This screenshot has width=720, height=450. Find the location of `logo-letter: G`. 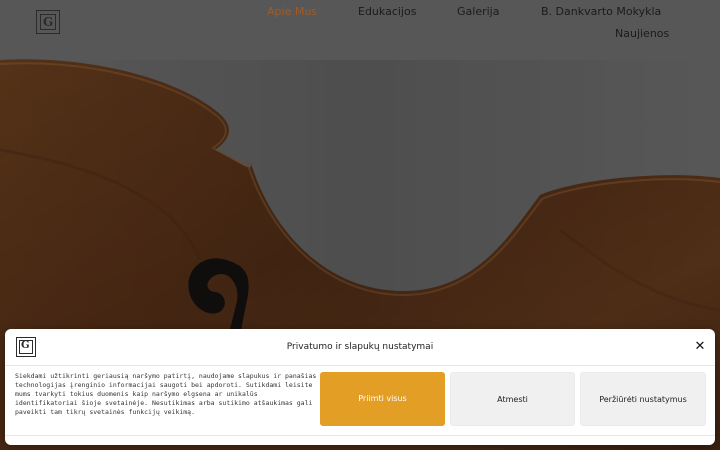

logo-letter: G is located at coordinates (48, 22).